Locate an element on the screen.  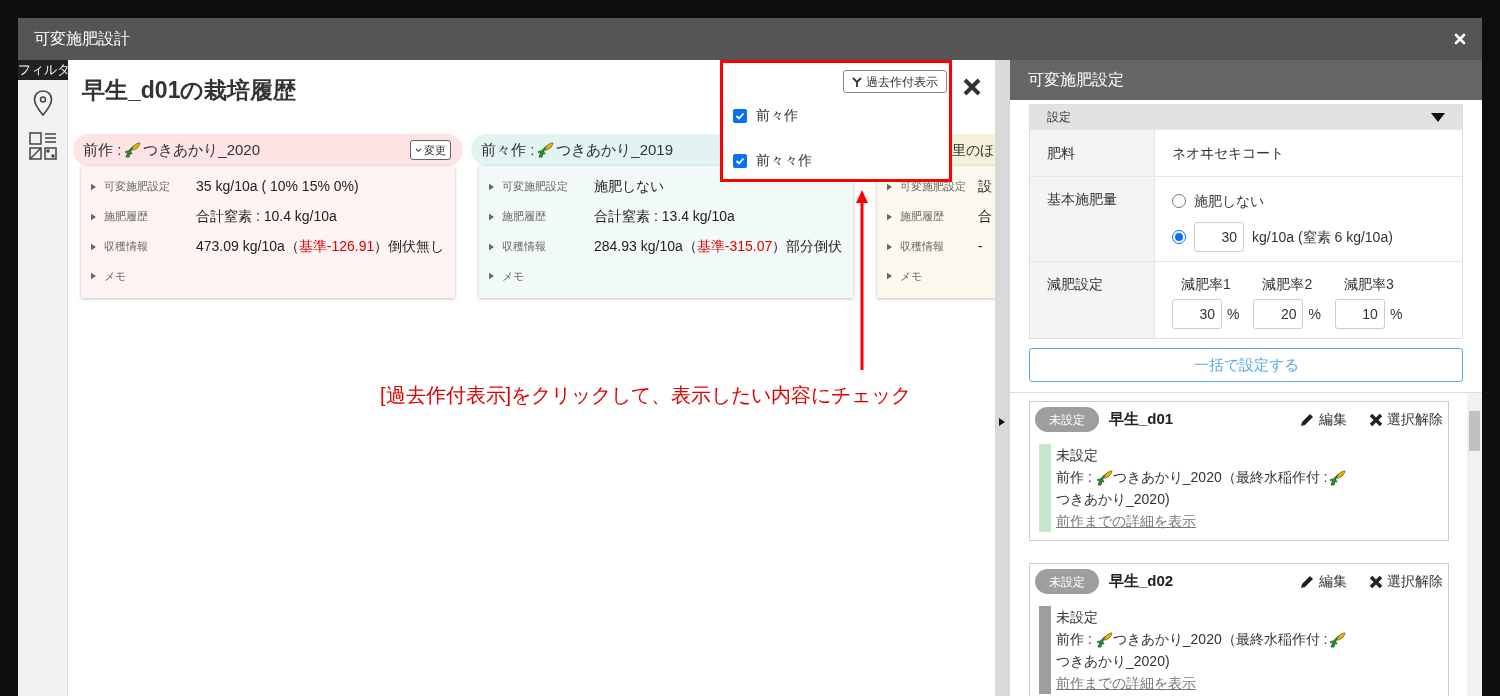
scrollbar is located at coordinates (1474, 544).